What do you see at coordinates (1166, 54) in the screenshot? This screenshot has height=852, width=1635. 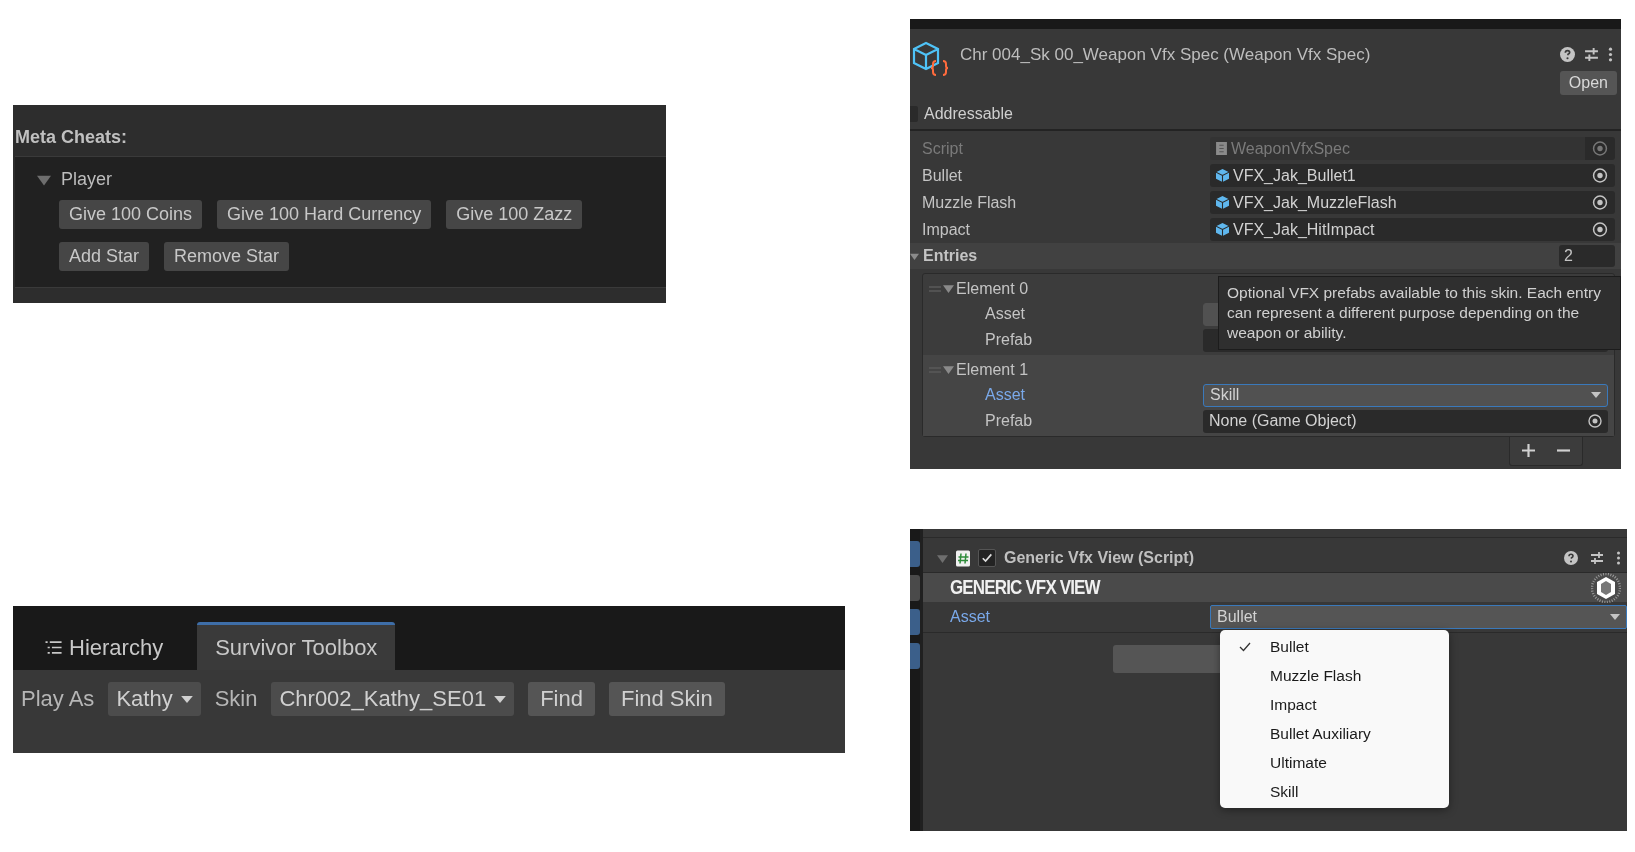 I see `asset-title: Chr 004_Sk 00_Weapon Vfx Spec (Weapon Vfx Spec)` at bounding box center [1166, 54].